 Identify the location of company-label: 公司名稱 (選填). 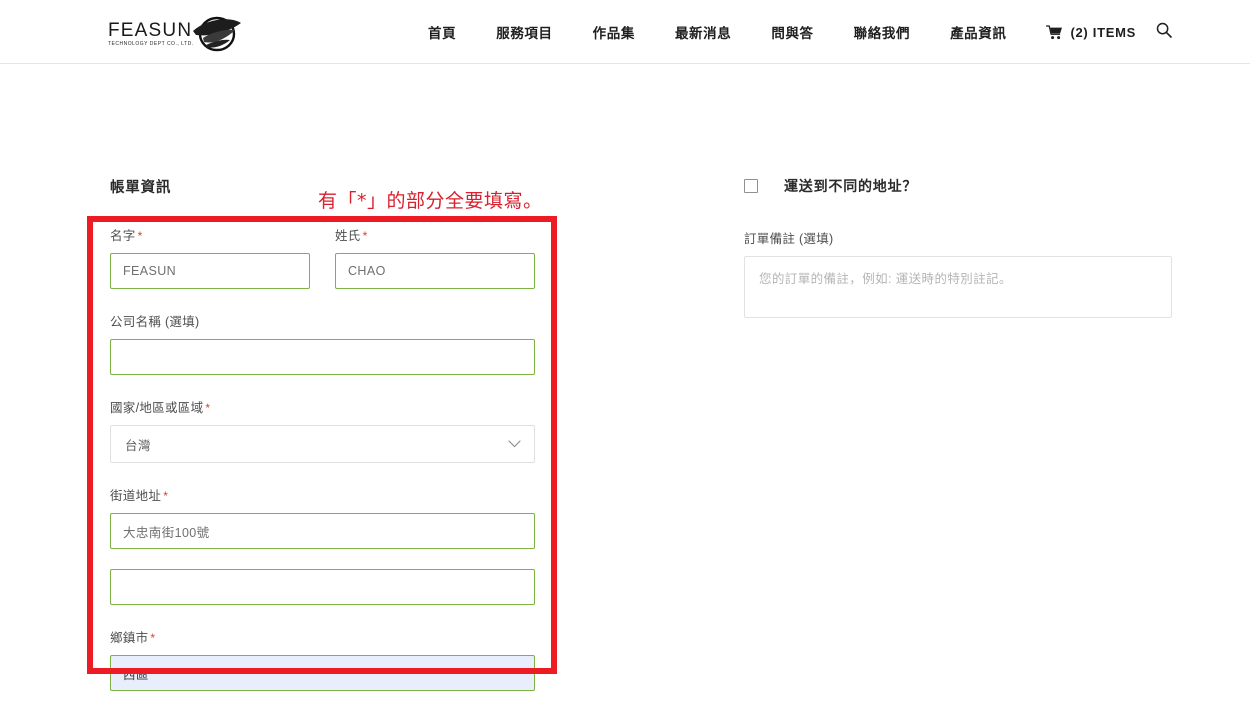
(155, 322).